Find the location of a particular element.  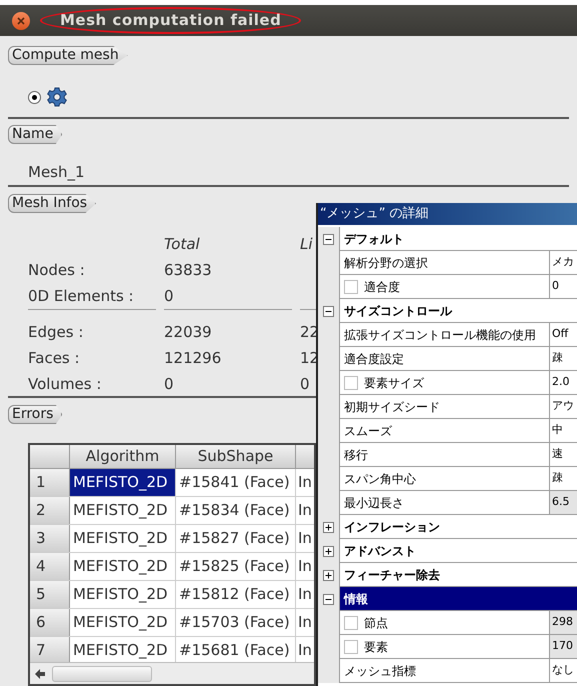

row-header: 5 is located at coordinates (50, 594).